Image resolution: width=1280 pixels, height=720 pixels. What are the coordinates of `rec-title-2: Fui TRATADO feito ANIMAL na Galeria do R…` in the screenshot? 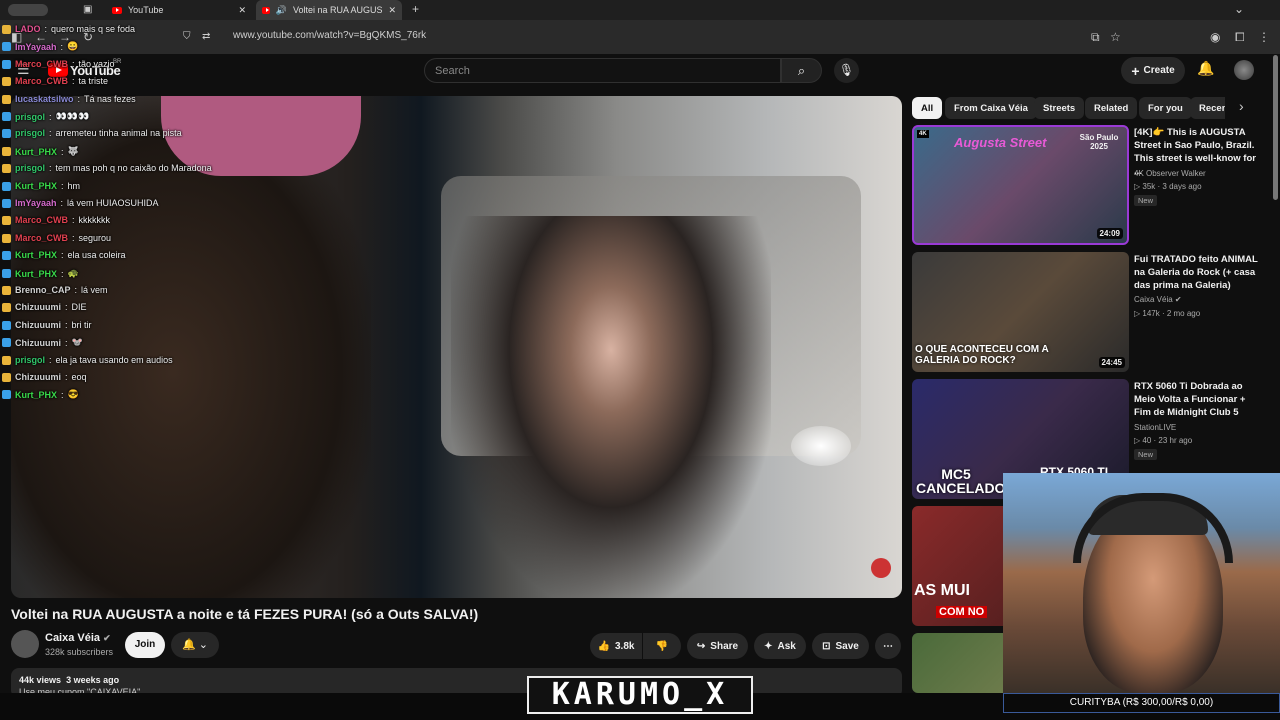 It's located at (1198, 272).